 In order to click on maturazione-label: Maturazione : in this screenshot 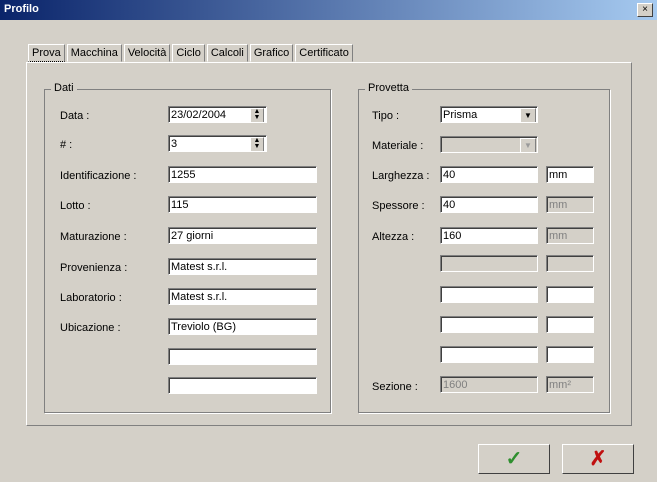, I will do `click(93, 237)`.